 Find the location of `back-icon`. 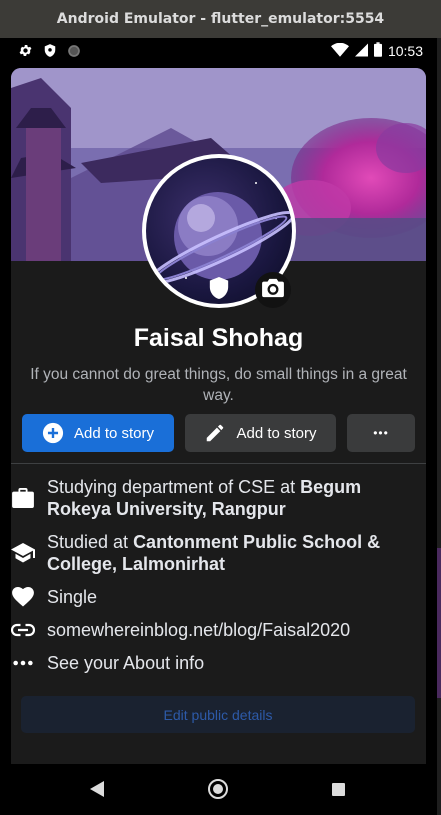

back-icon is located at coordinates (97, 791).